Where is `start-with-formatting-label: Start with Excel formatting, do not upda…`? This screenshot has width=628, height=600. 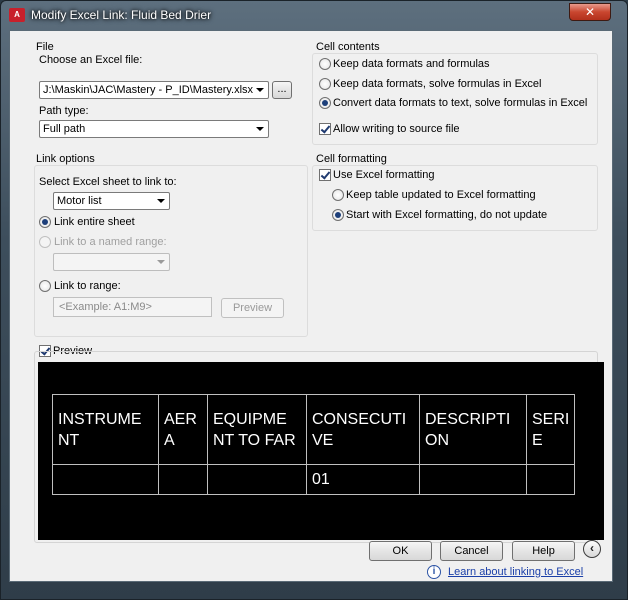 start-with-formatting-label: Start with Excel formatting, do not upda… is located at coordinates (446, 215).